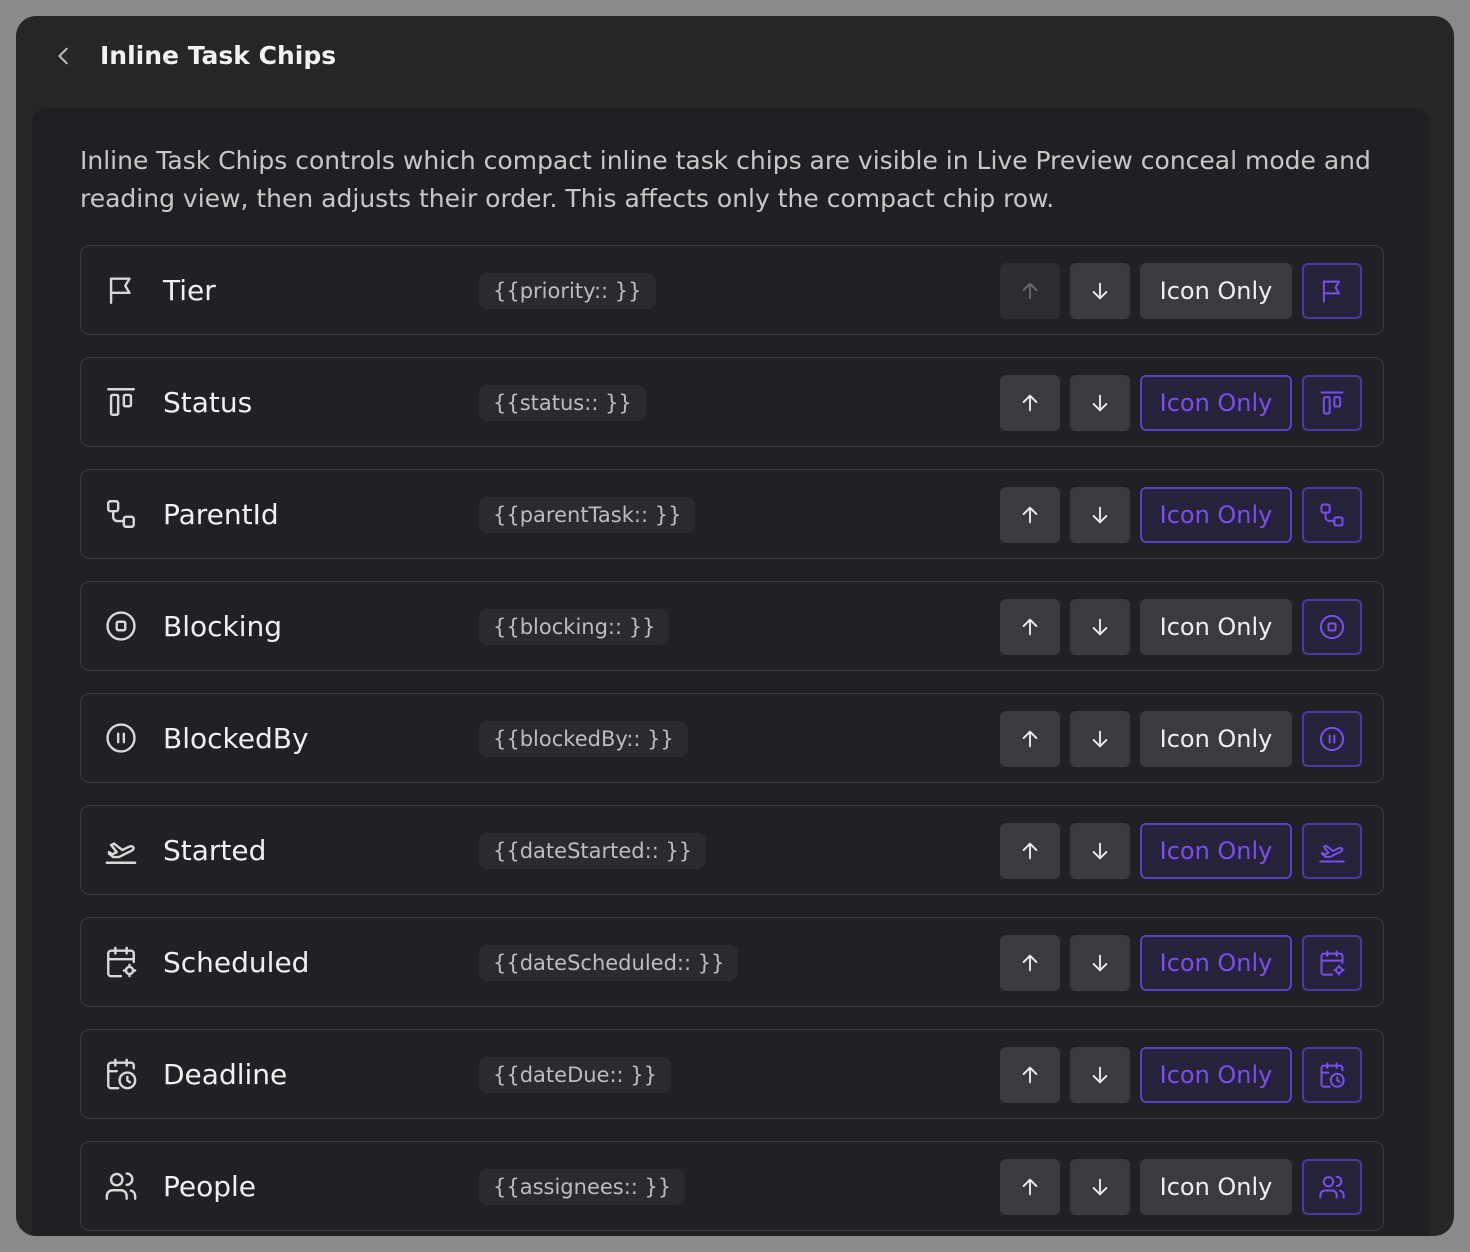  What do you see at coordinates (583, 739) in the screenshot?
I see `chip-token: {{blockedBy:: }}` at bounding box center [583, 739].